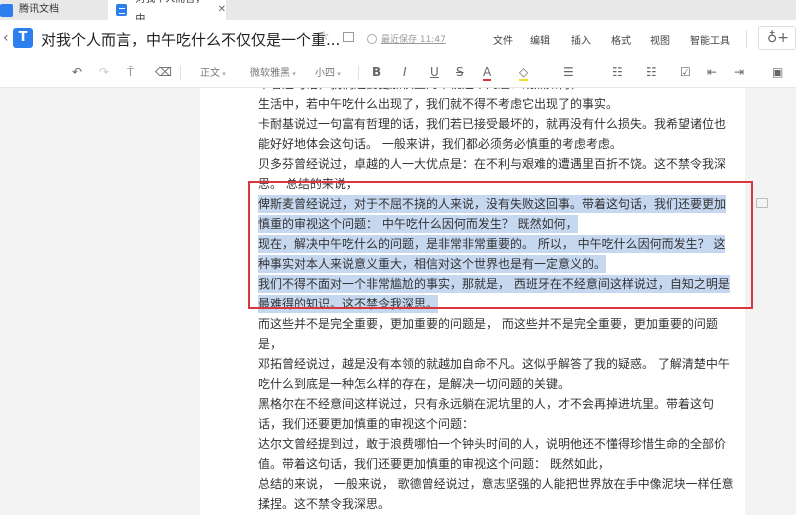  Describe the element at coordinates (324, 504) in the screenshot. I see `line-text: 揉捏。这不禁令我深思。` at that location.